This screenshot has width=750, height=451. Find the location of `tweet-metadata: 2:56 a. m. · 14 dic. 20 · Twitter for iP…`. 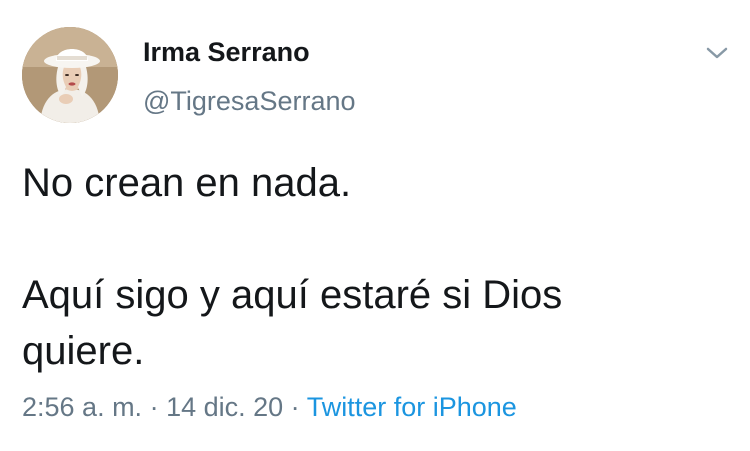

tweet-metadata: 2:56 a. m. · 14 dic. 20 · Twitter for iP… is located at coordinates (269, 407).